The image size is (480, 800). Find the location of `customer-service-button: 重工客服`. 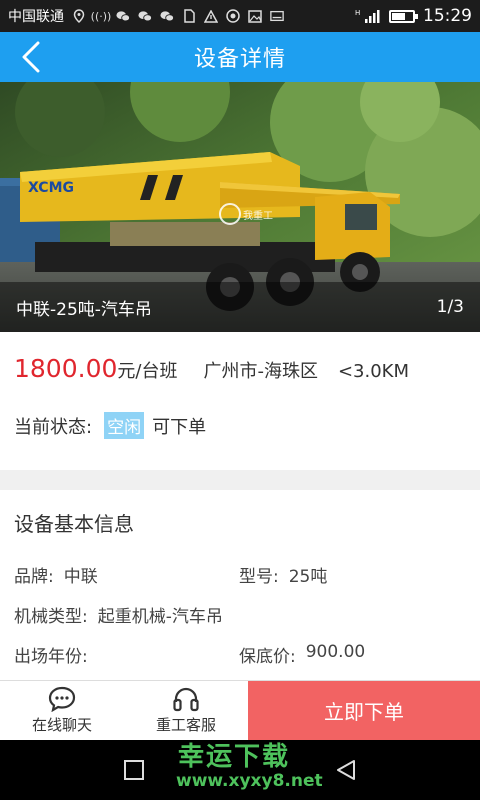

customer-service-button: 重工客服 is located at coordinates (186, 710).